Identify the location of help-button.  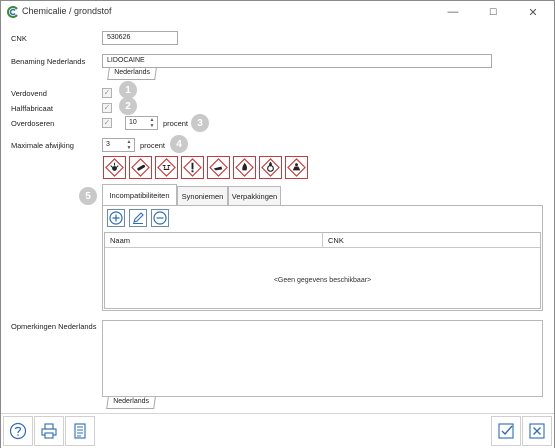
(18, 431).